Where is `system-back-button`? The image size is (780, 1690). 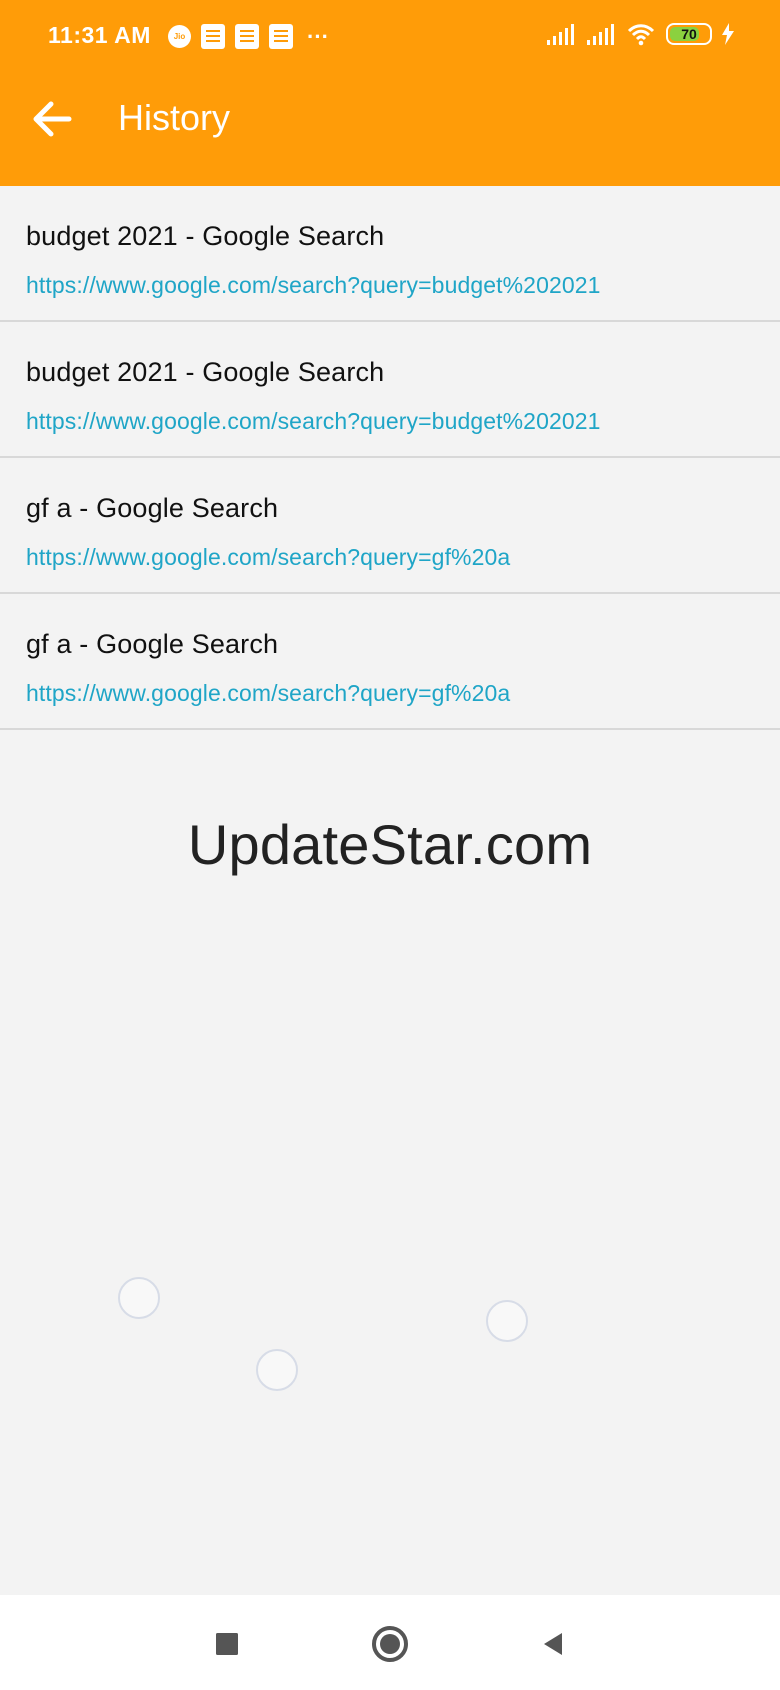
system-back-button is located at coordinates (553, 1644).